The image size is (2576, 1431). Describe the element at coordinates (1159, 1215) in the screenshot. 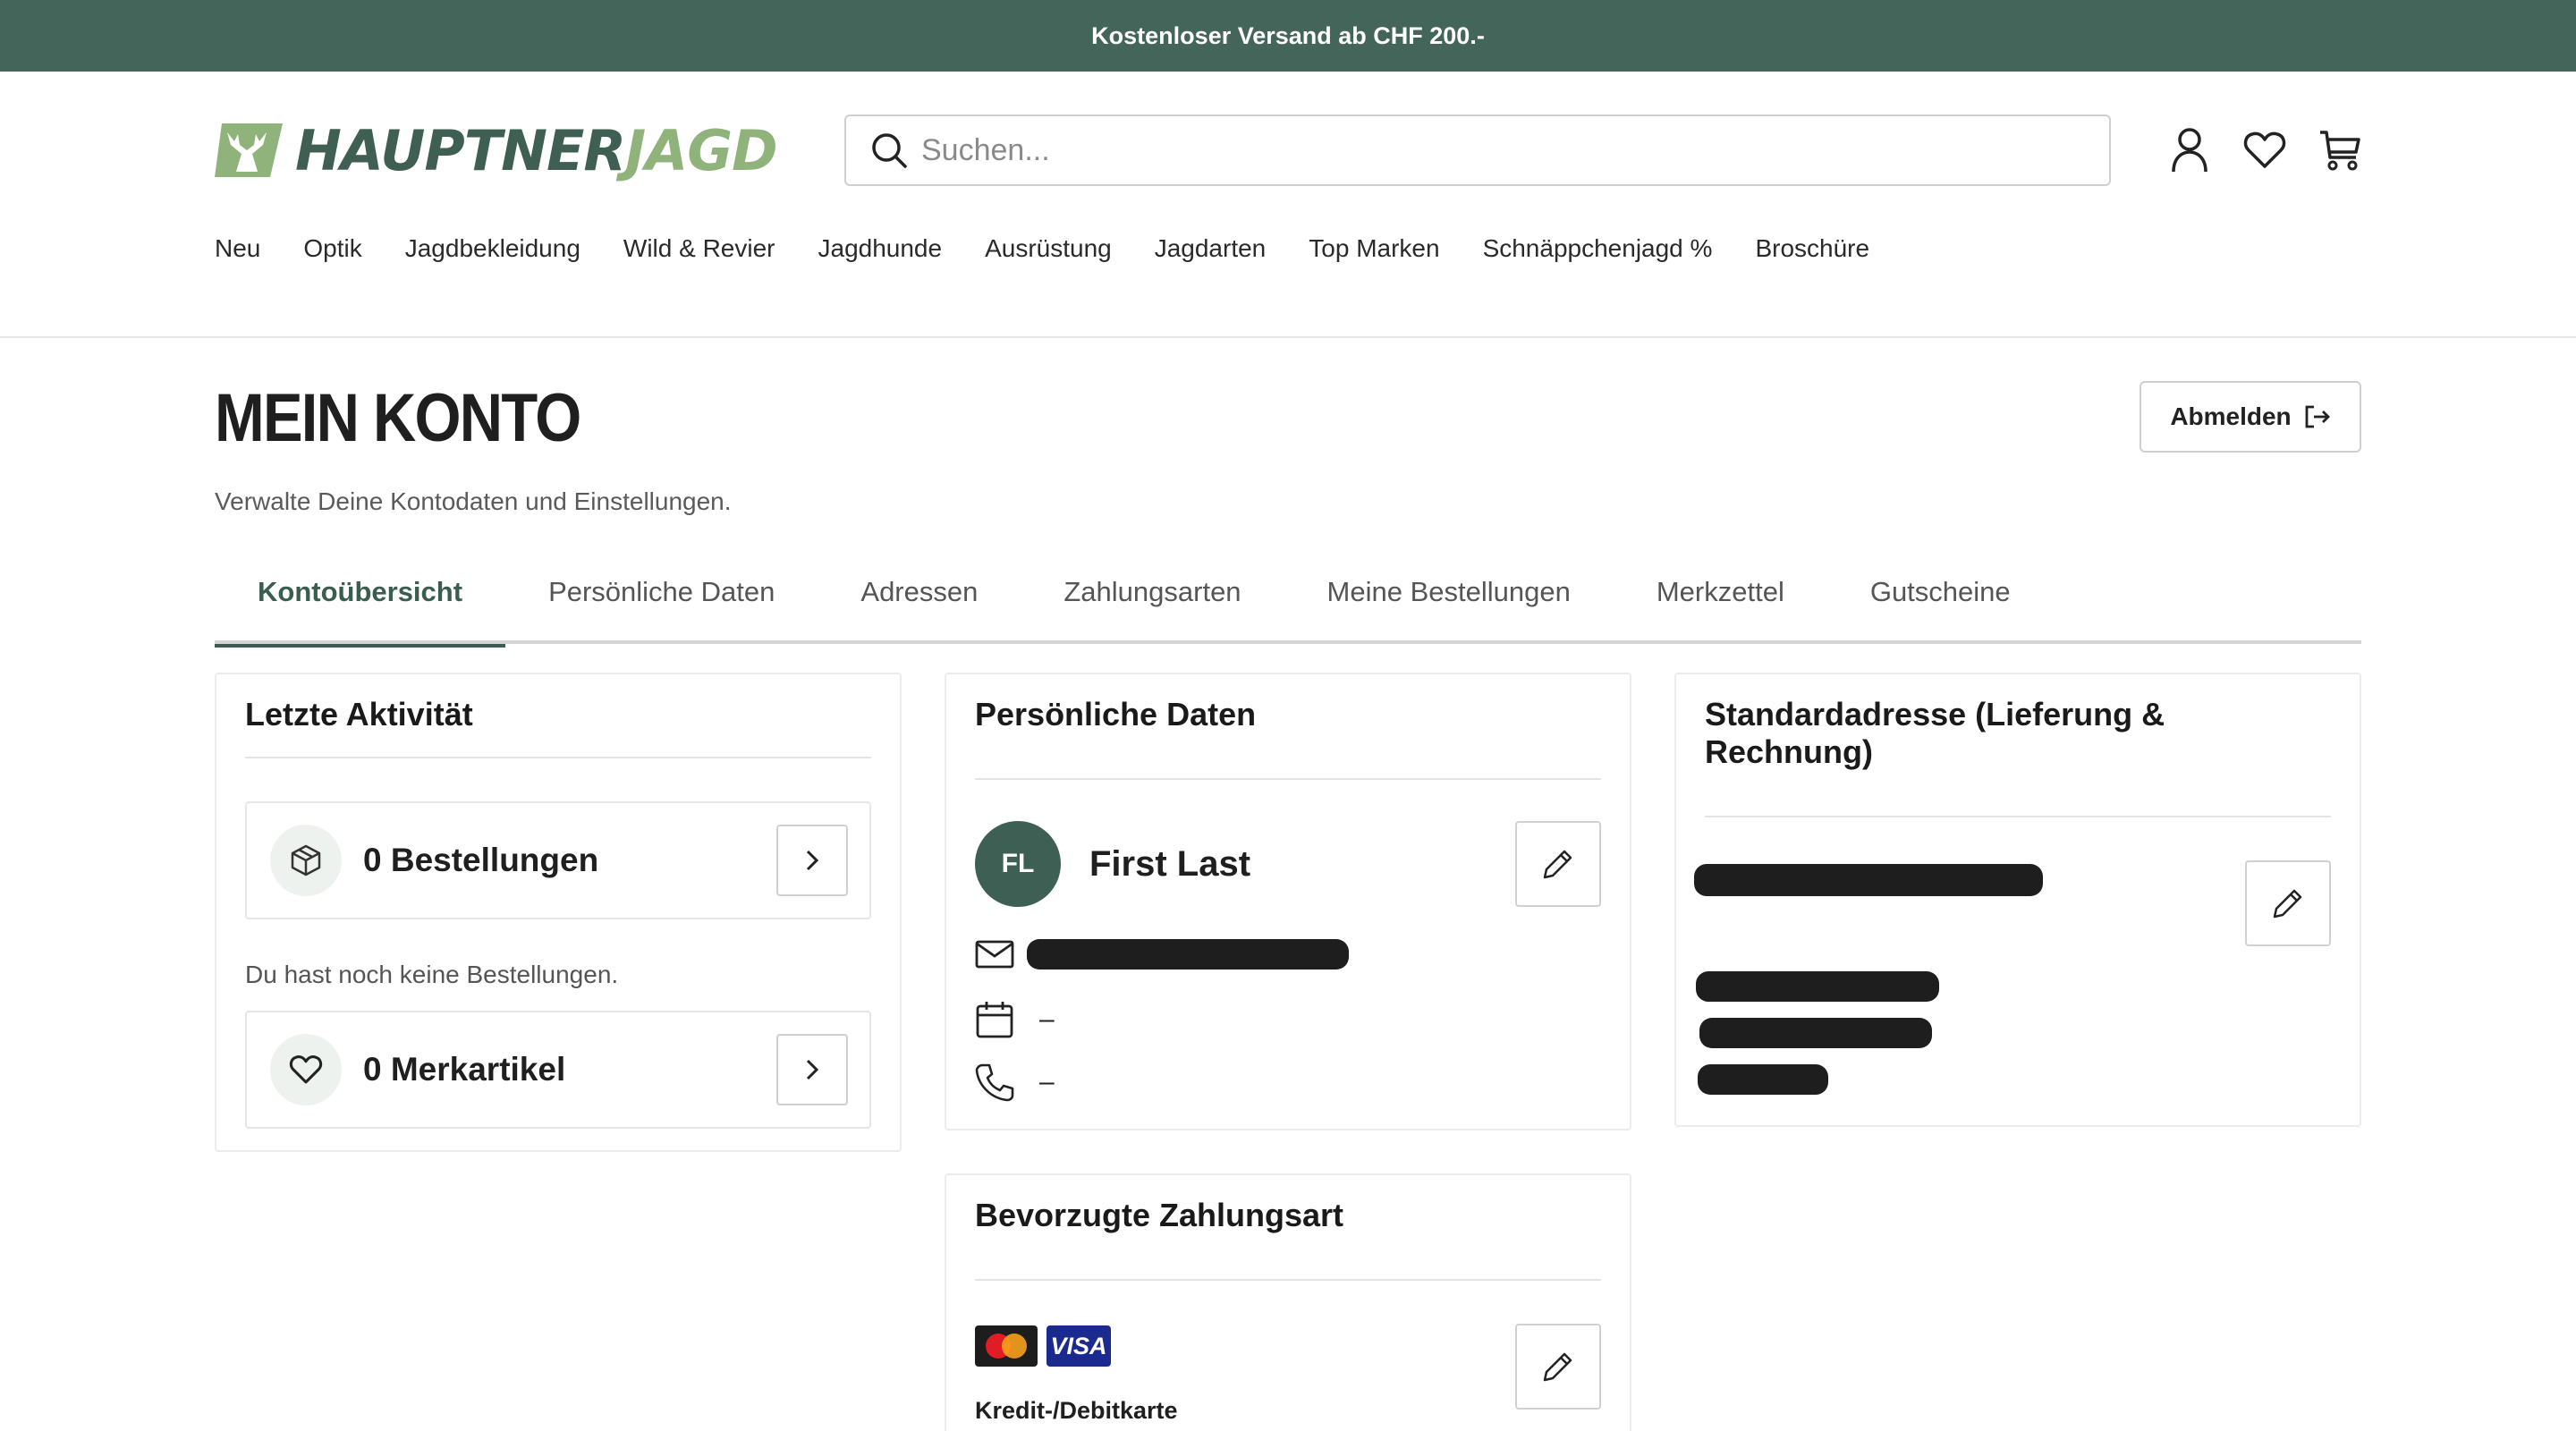

I see `payment-title: Bevorzugte Zahlungsart` at that location.